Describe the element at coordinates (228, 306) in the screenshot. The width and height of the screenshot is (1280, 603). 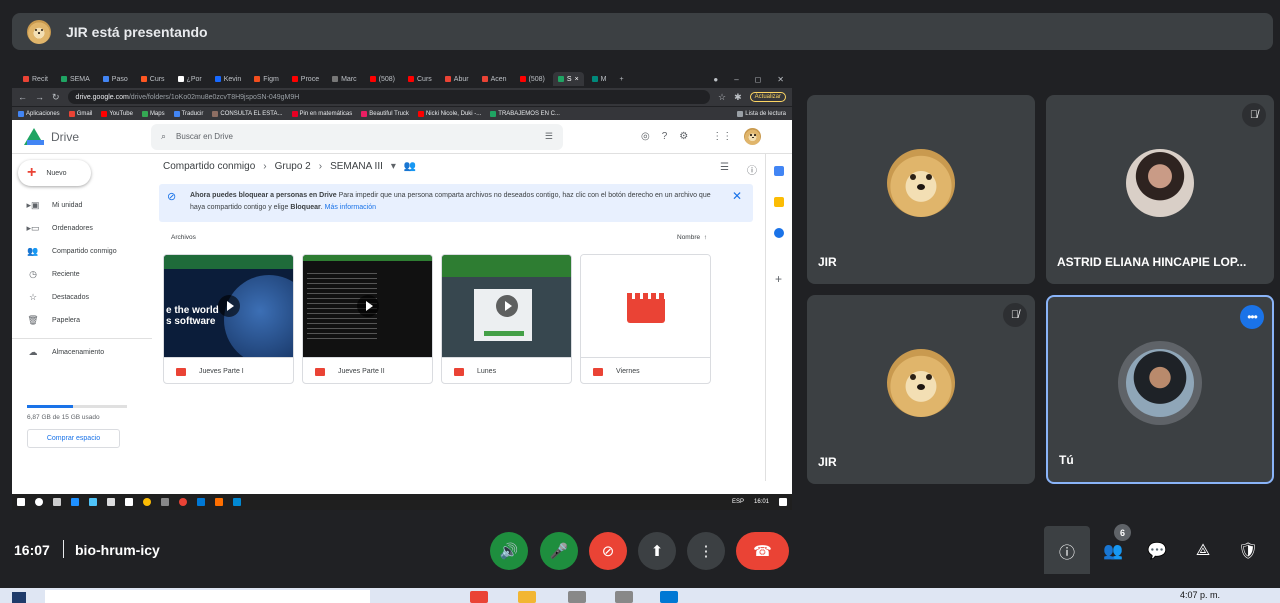
I see `file-thumbnail: e the world s software` at that location.